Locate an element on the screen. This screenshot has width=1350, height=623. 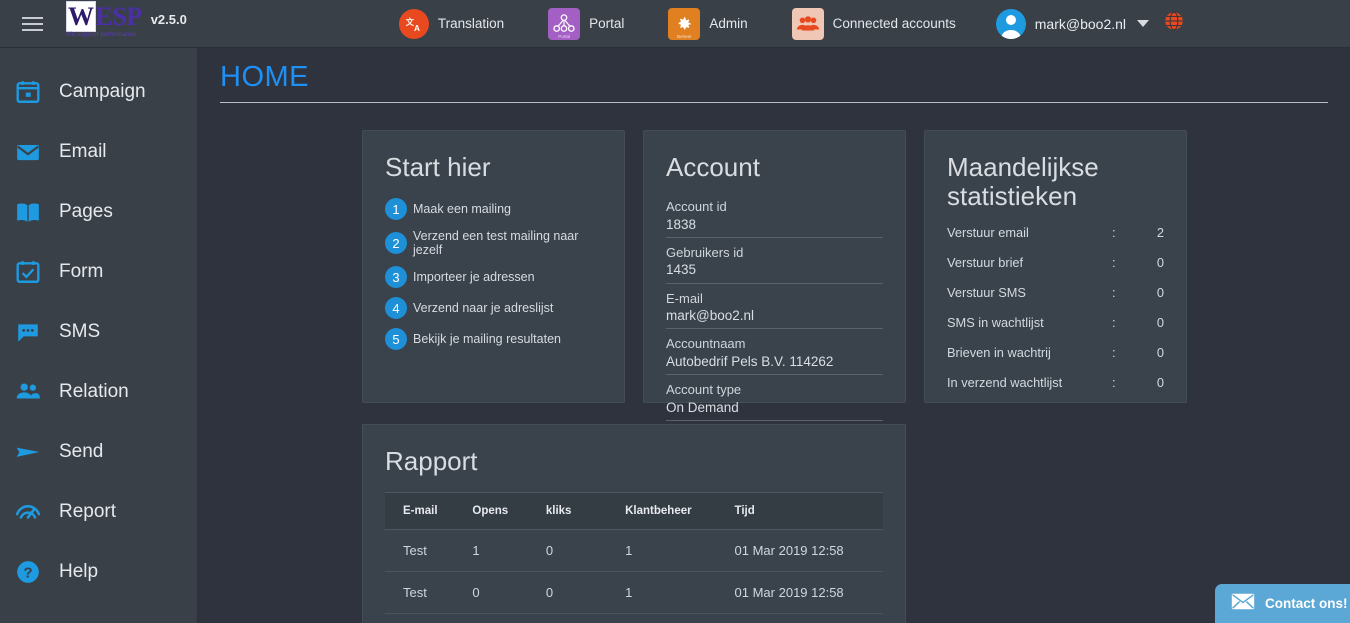
chevron-down-icon is located at coordinates (1143, 23).